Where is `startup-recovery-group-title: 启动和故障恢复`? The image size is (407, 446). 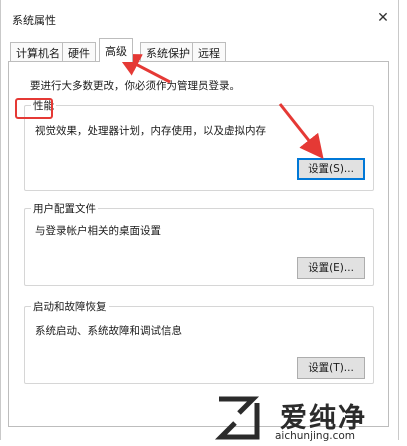
startup-recovery-group-title: 启动和故障恢复 is located at coordinates (70, 306).